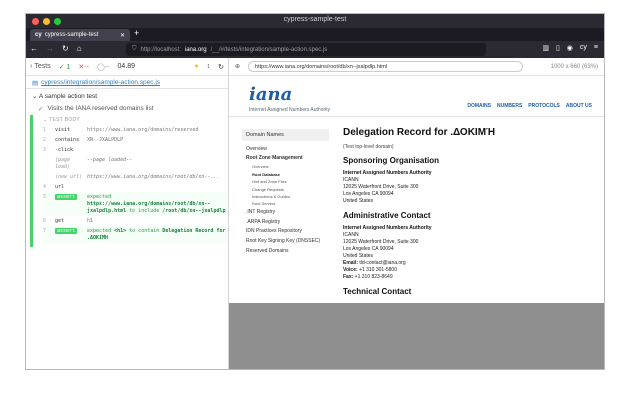 The image size is (630, 402). What do you see at coordinates (45, 230) in the screenshot?
I see `command-number: 7` at bounding box center [45, 230].